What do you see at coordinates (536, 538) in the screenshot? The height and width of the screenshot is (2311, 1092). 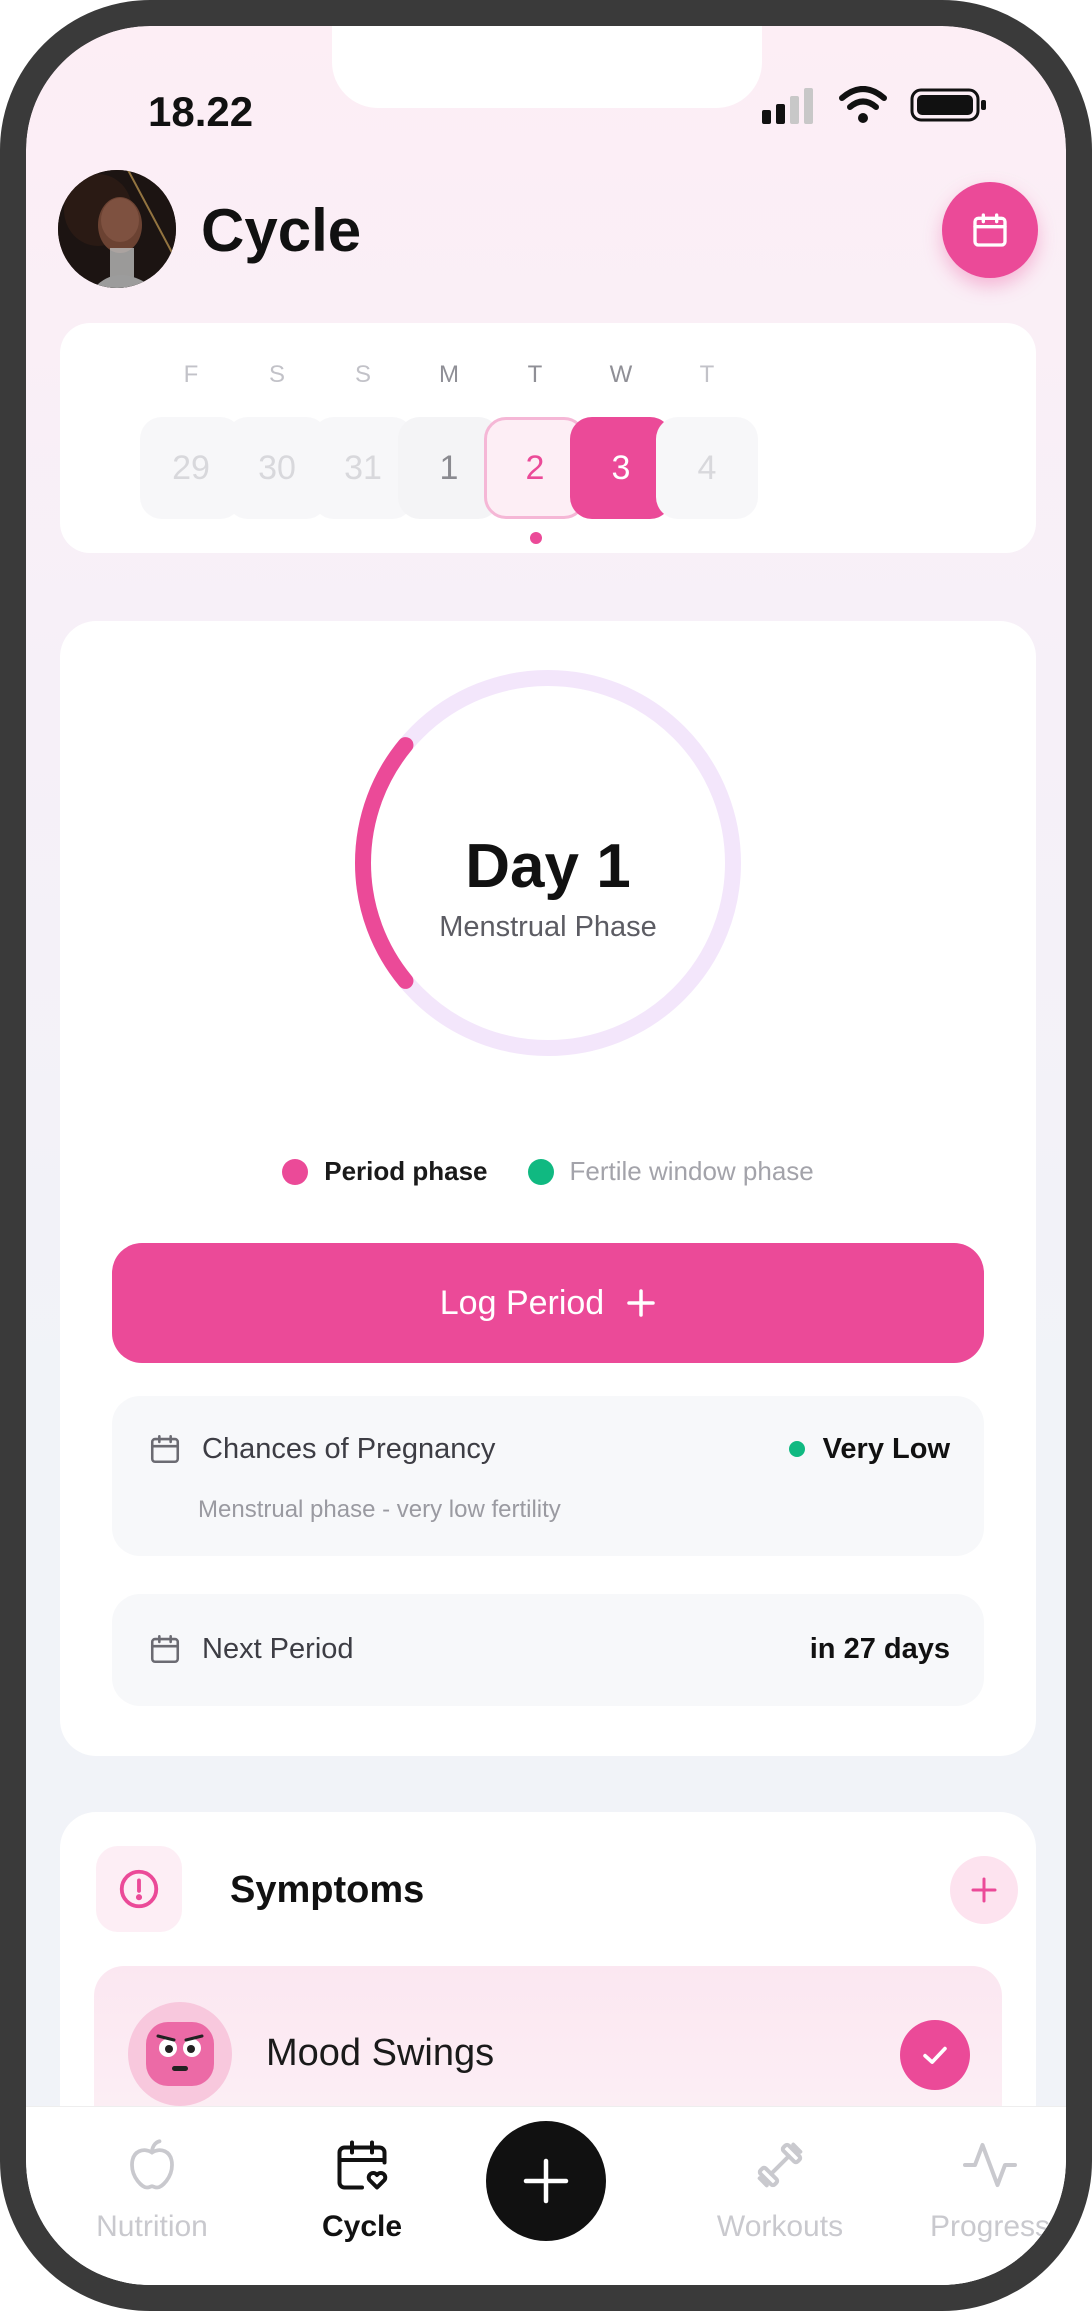 I see `today-indicator` at bounding box center [536, 538].